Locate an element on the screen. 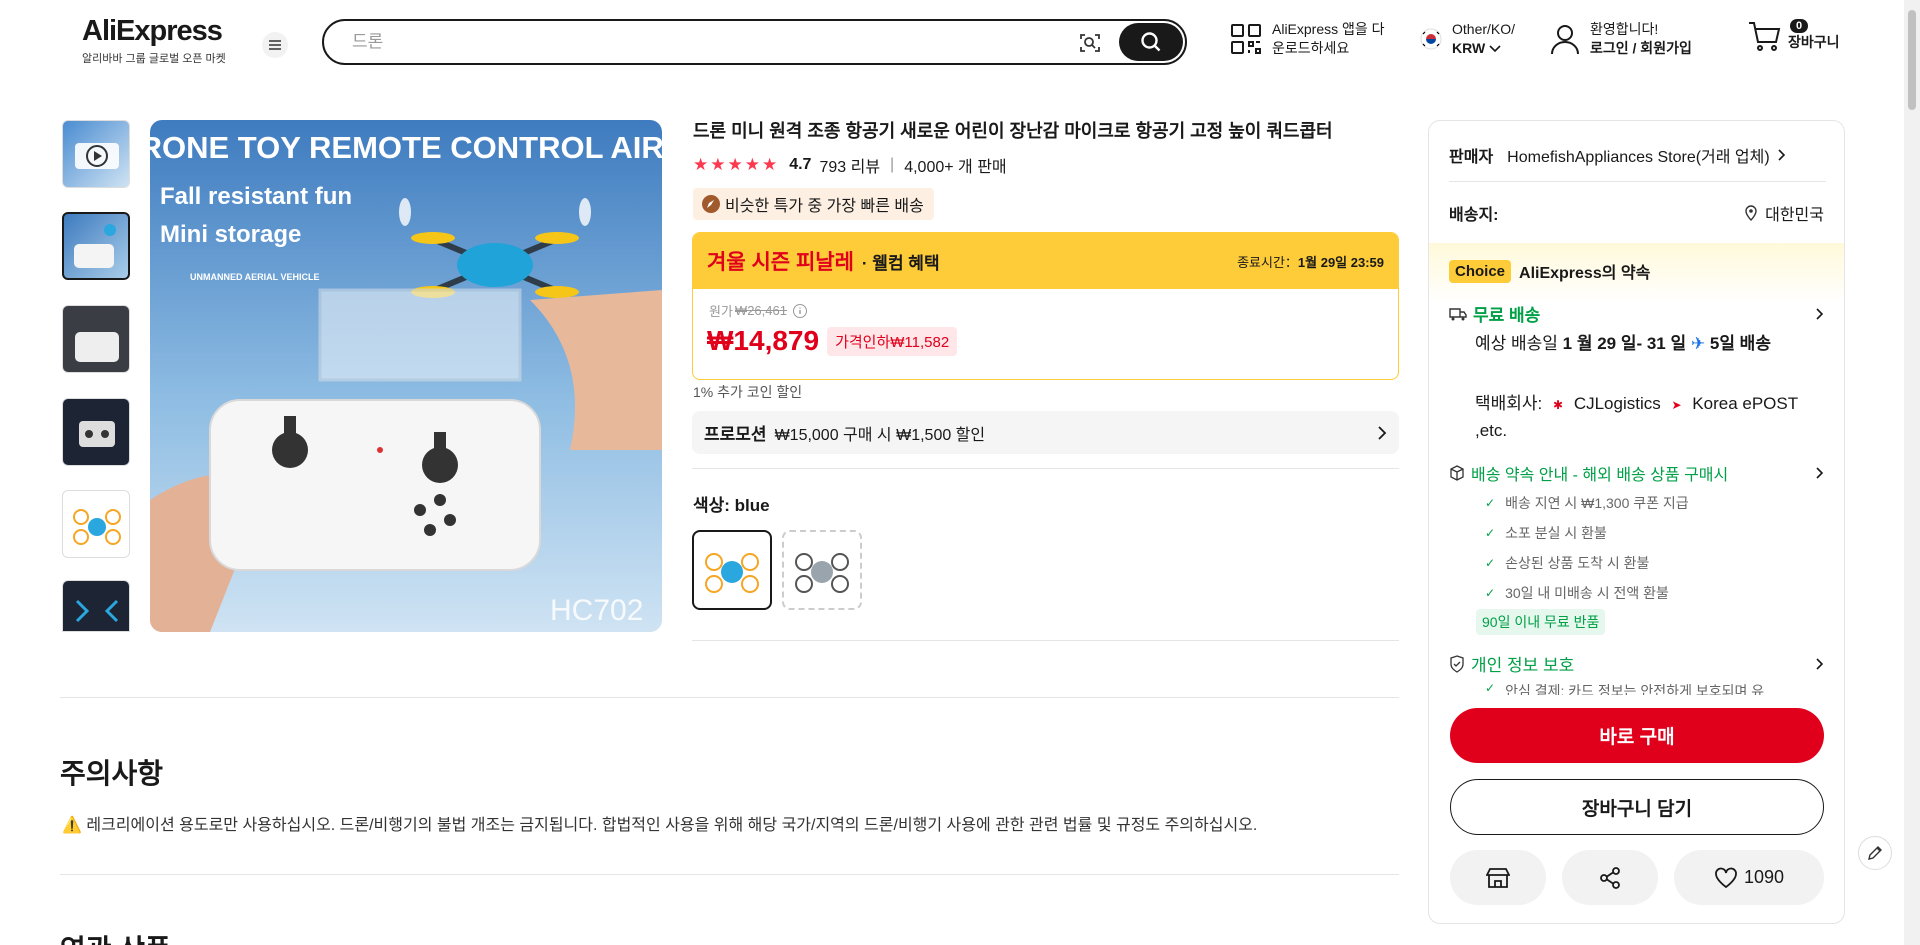 The width and height of the screenshot is (1920, 945). sale-price: ₩14,879 is located at coordinates (763, 340).